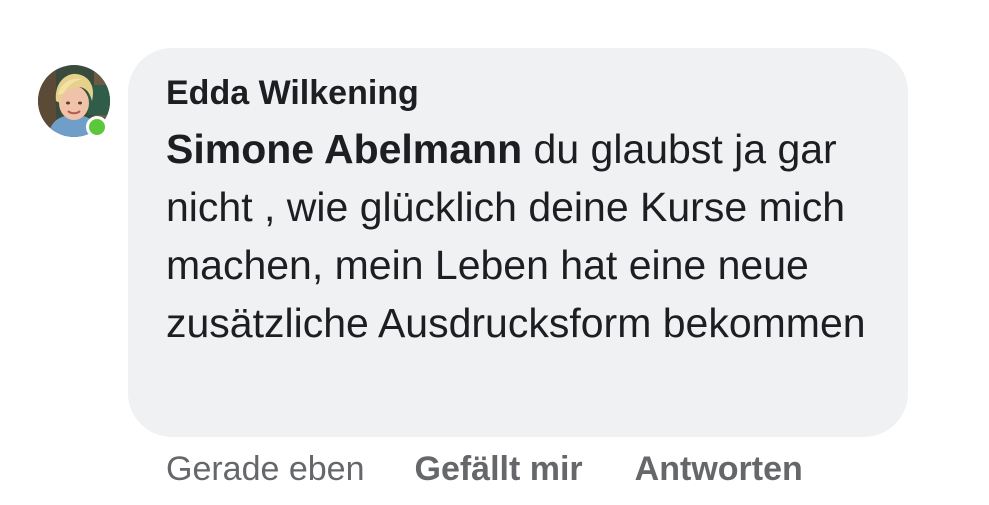 The width and height of the screenshot is (989, 505). What do you see at coordinates (265, 469) in the screenshot?
I see `comment-timestamp: Gerade eben` at bounding box center [265, 469].